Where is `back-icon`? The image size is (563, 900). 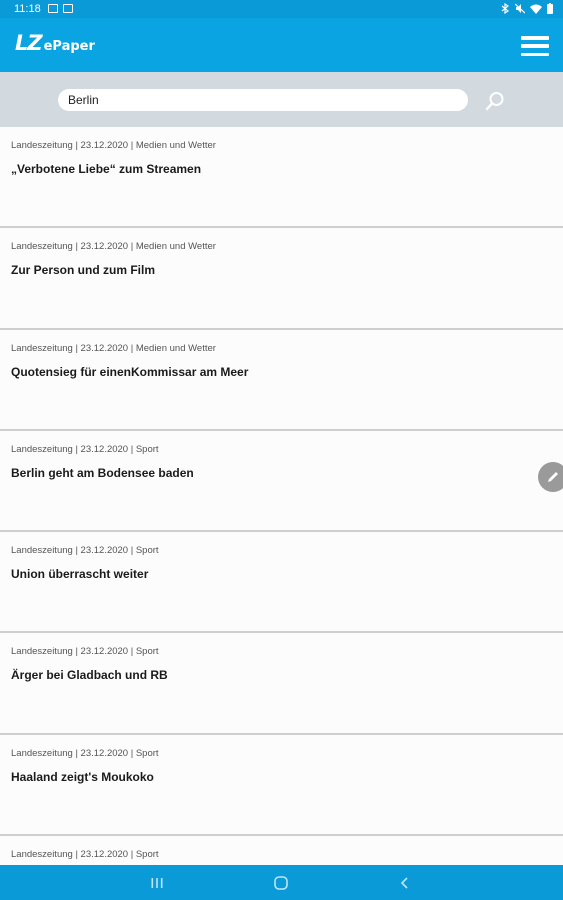 back-icon is located at coordinates (404, 883).